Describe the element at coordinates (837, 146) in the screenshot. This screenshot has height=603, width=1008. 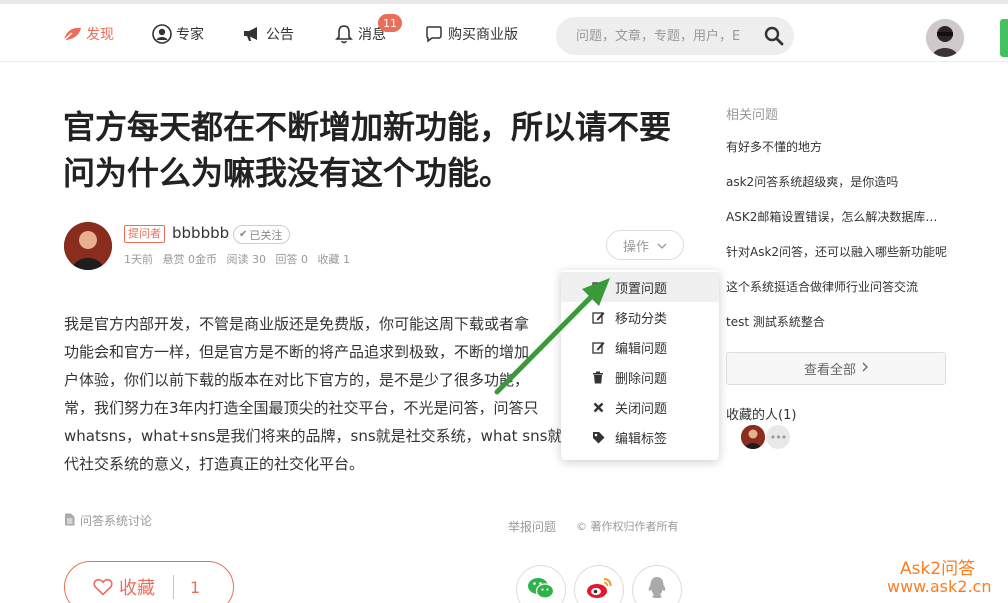
I see `related-question-link: 有好多不懂的地方` at that location.